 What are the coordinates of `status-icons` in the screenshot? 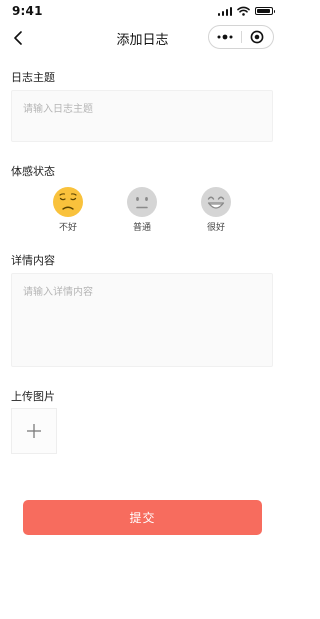 It's located at (246, 11).